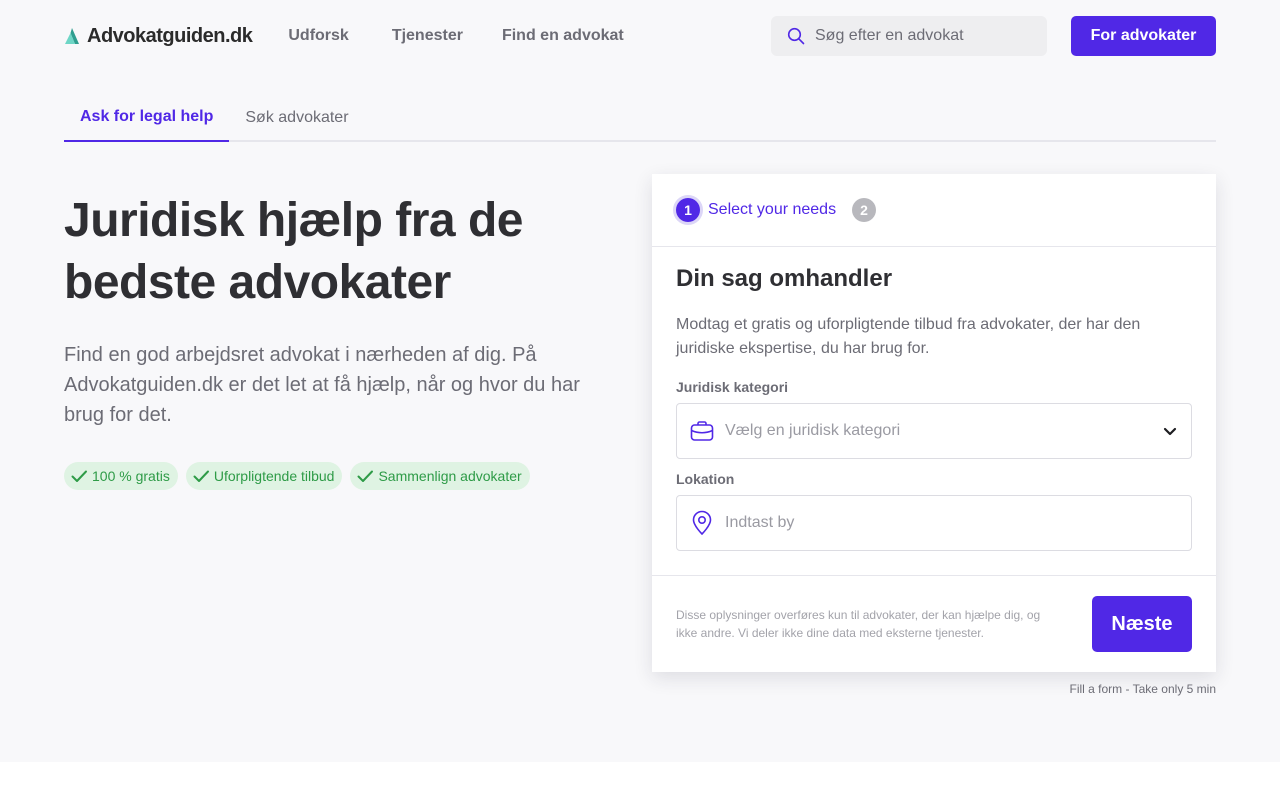 This screenshot has height=800, width=1280. What do you see at coordinates (170, 35) in the screenshot?
I see `logo-text: Advokatguiden.dk` at bounding box center [170, 35].